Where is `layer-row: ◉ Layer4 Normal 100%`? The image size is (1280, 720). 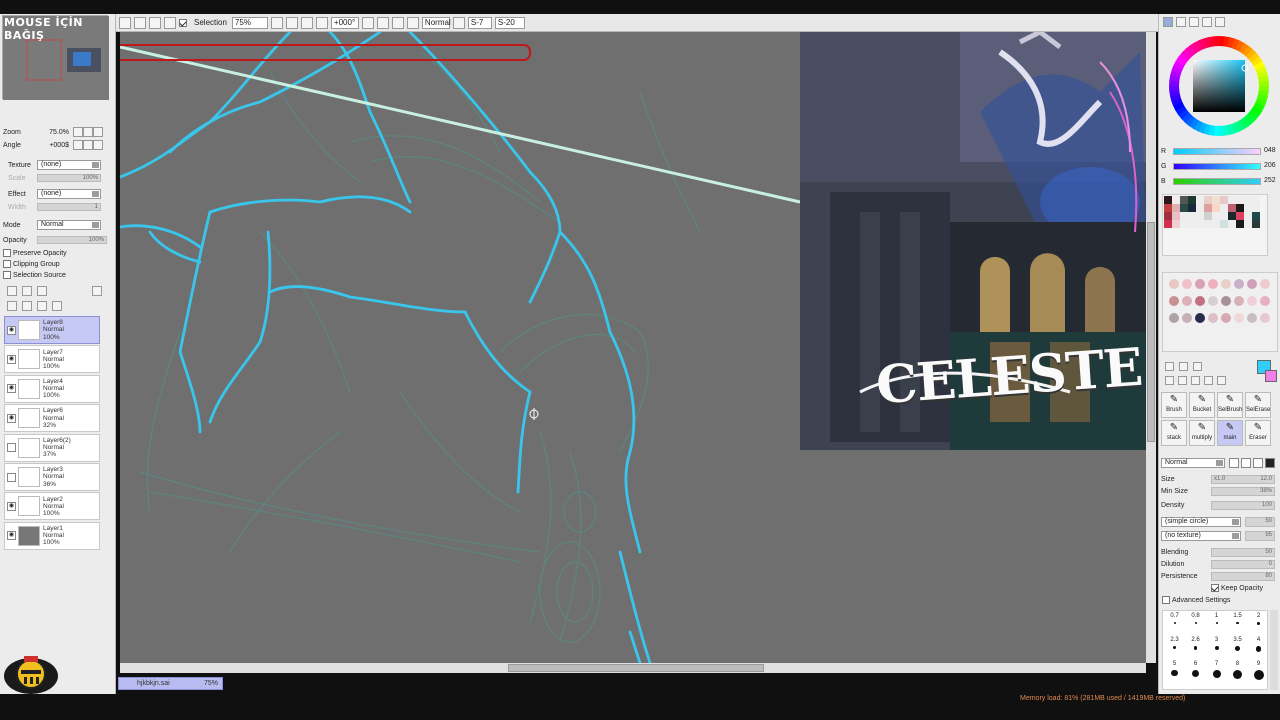
layer-row: ◉ Layer4 Normal 100% is located at coordinates (52, 388).